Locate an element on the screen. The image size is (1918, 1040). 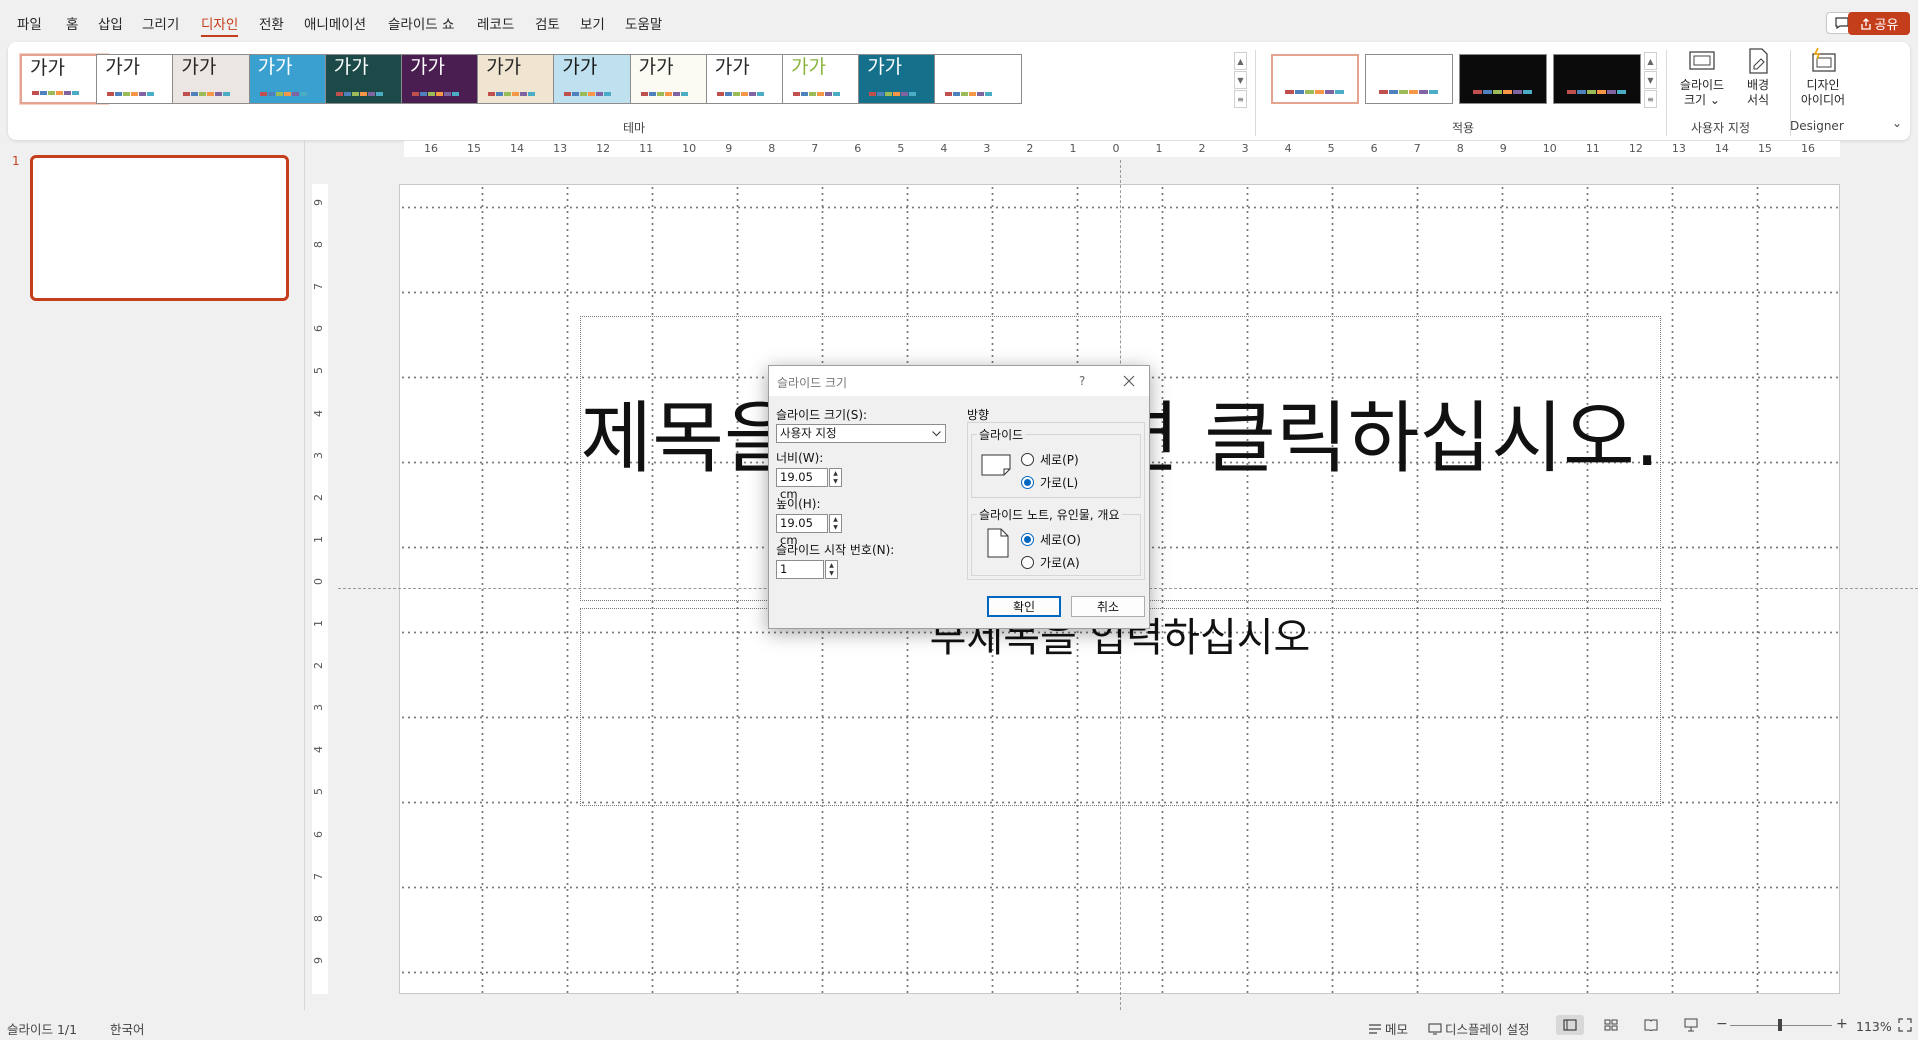
menu-draw: 그리기 is located at coordinates (160, 23).